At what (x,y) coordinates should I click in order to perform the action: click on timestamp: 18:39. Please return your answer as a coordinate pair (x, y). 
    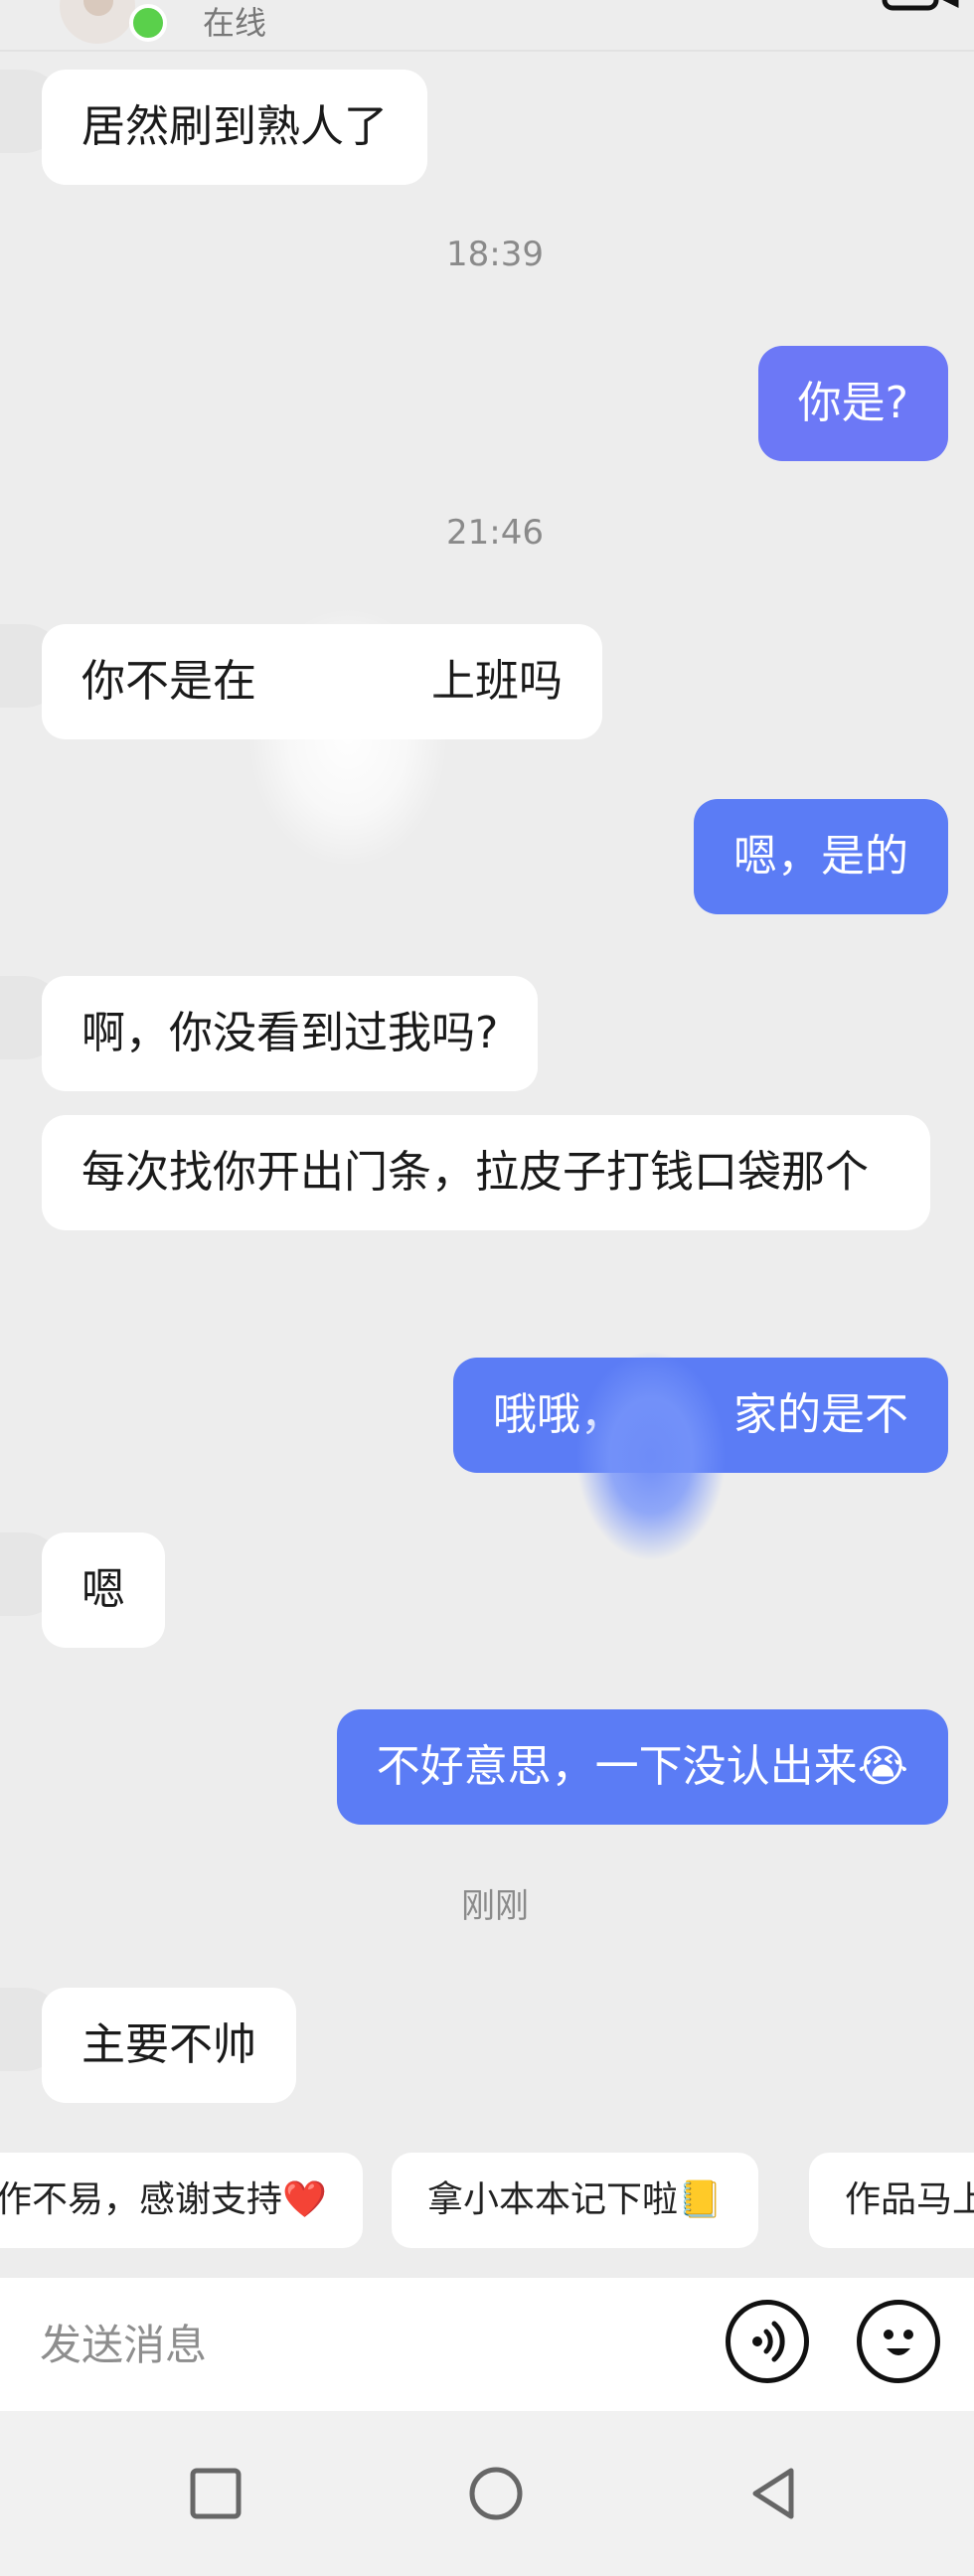
    Looking at the image, I should click on (495, 254).